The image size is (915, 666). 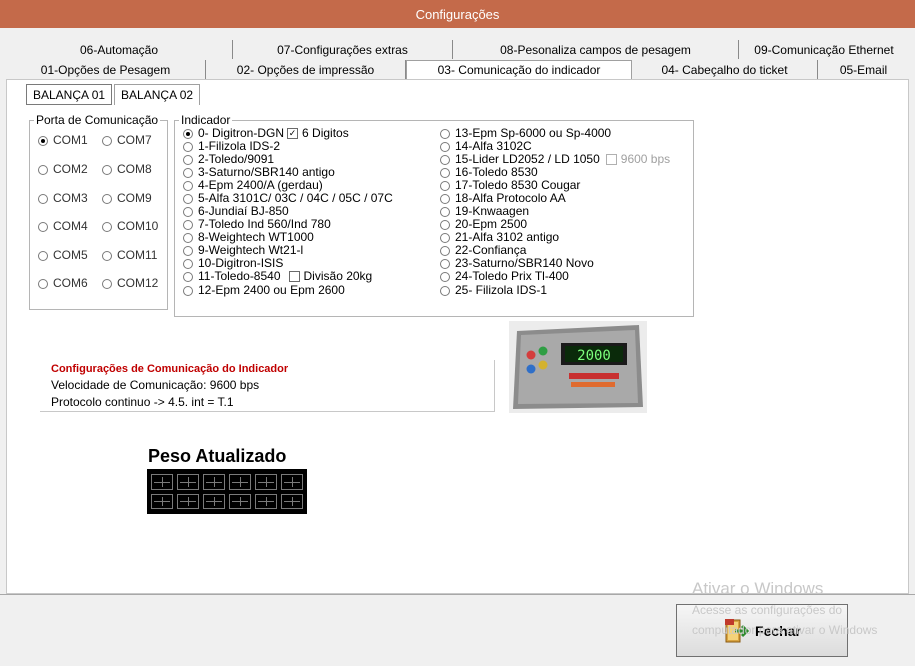 What do you see at coordinates (611, 159) in the screenshot?
I see `checkbox-9600-bps` at bounding box center [611, 159].